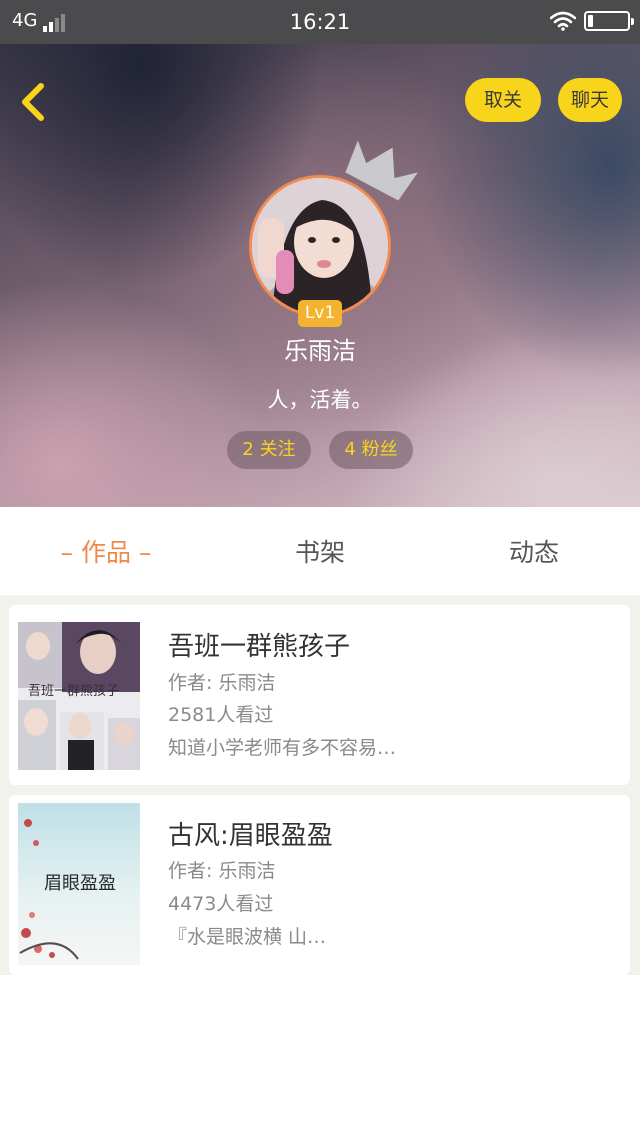 The height and width of the screenshot is (1138, 640). I want to click on book-cover: 吾班一群熊孩子, so click(79, 696).